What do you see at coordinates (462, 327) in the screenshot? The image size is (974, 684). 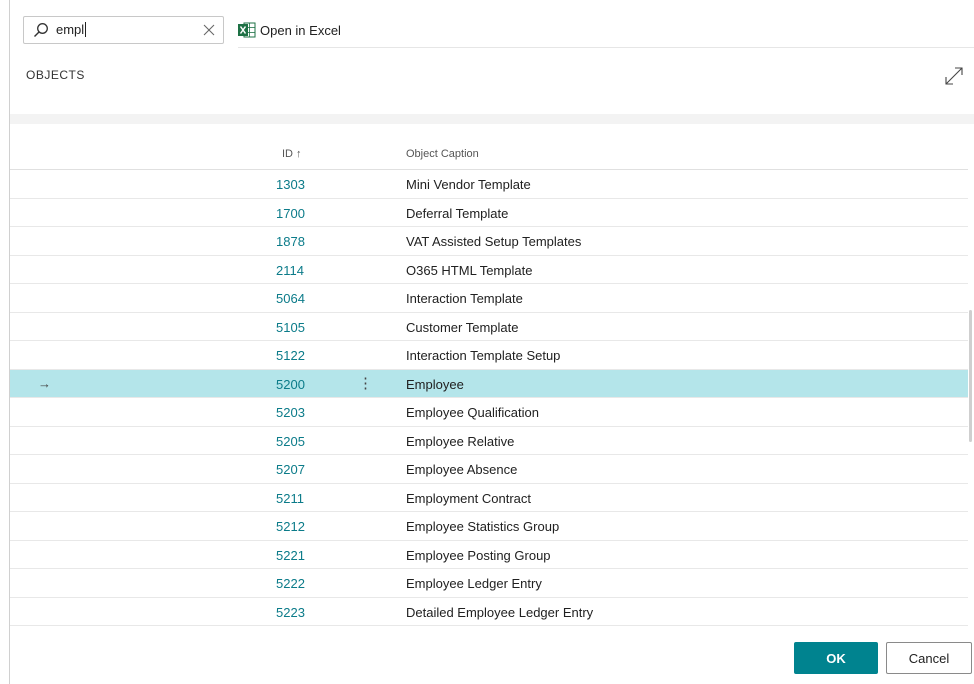 I see `object-caption: Customer Template` at bounding box center [462, 327].